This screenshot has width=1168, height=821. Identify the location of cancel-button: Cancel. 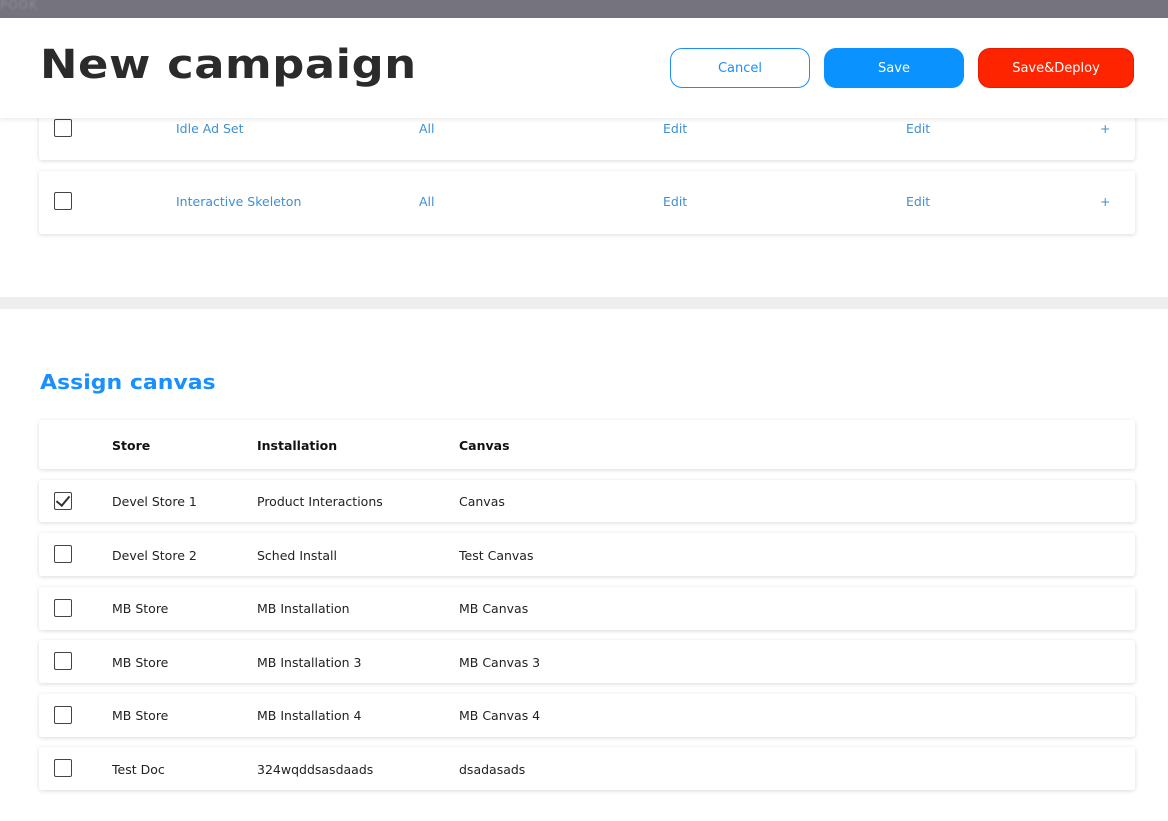
(740, 68).